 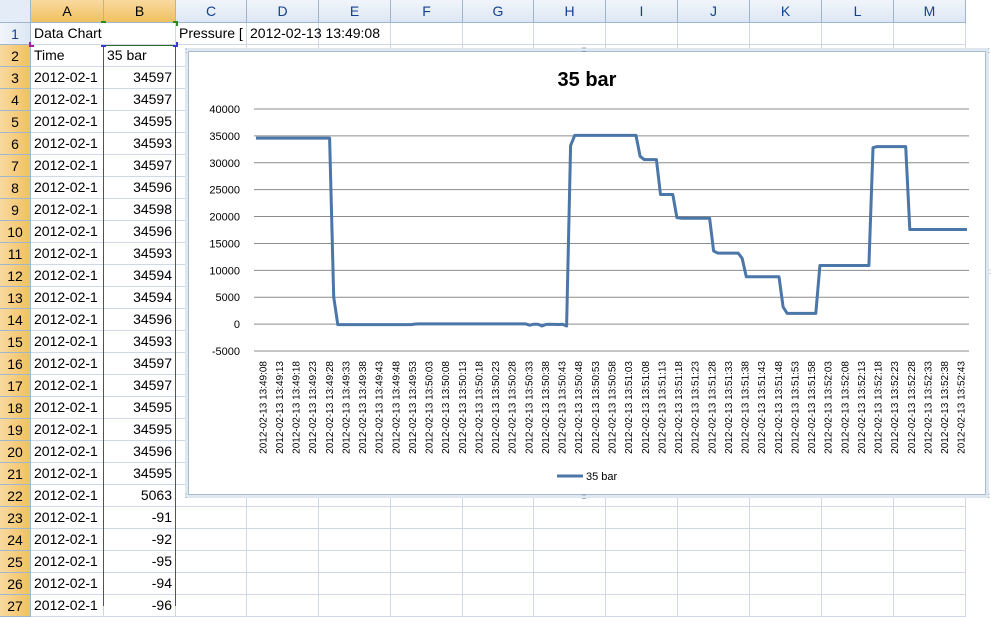 I want to click on cell-h25, so click(x=570, y=562).